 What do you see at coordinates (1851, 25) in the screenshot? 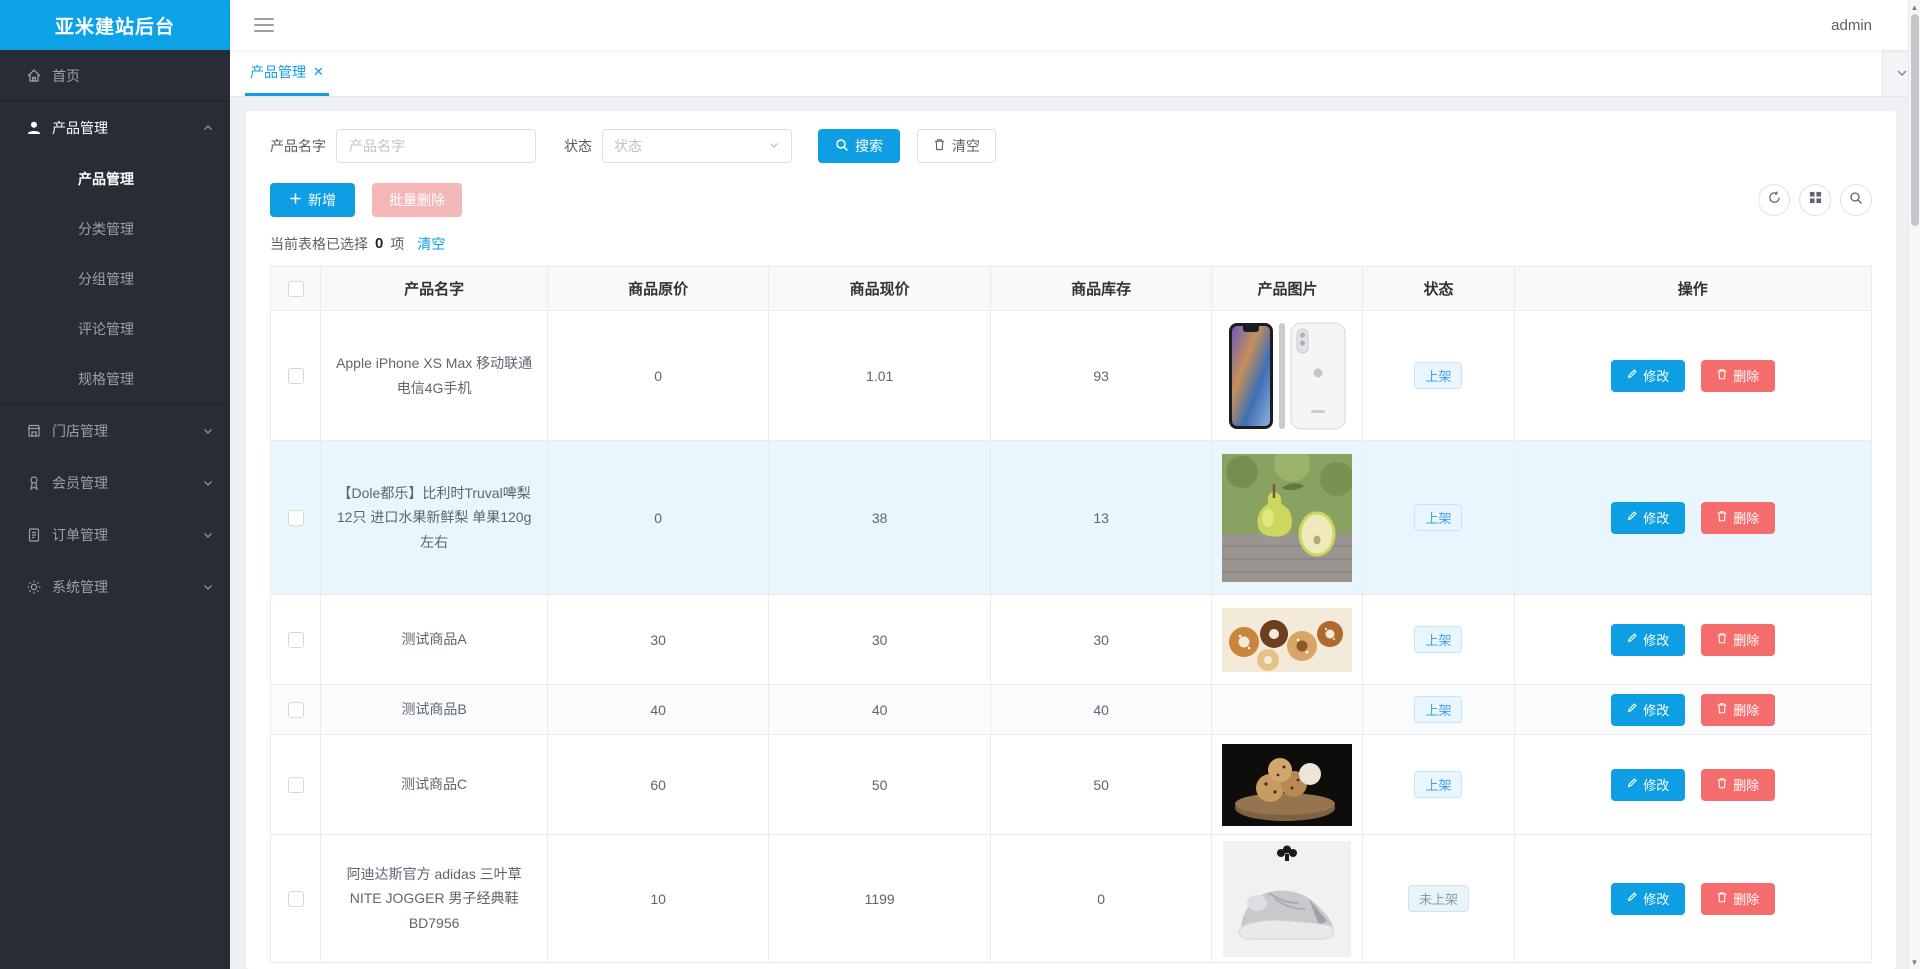
I see `current-user: admin` at bounding box center [1851, 25].